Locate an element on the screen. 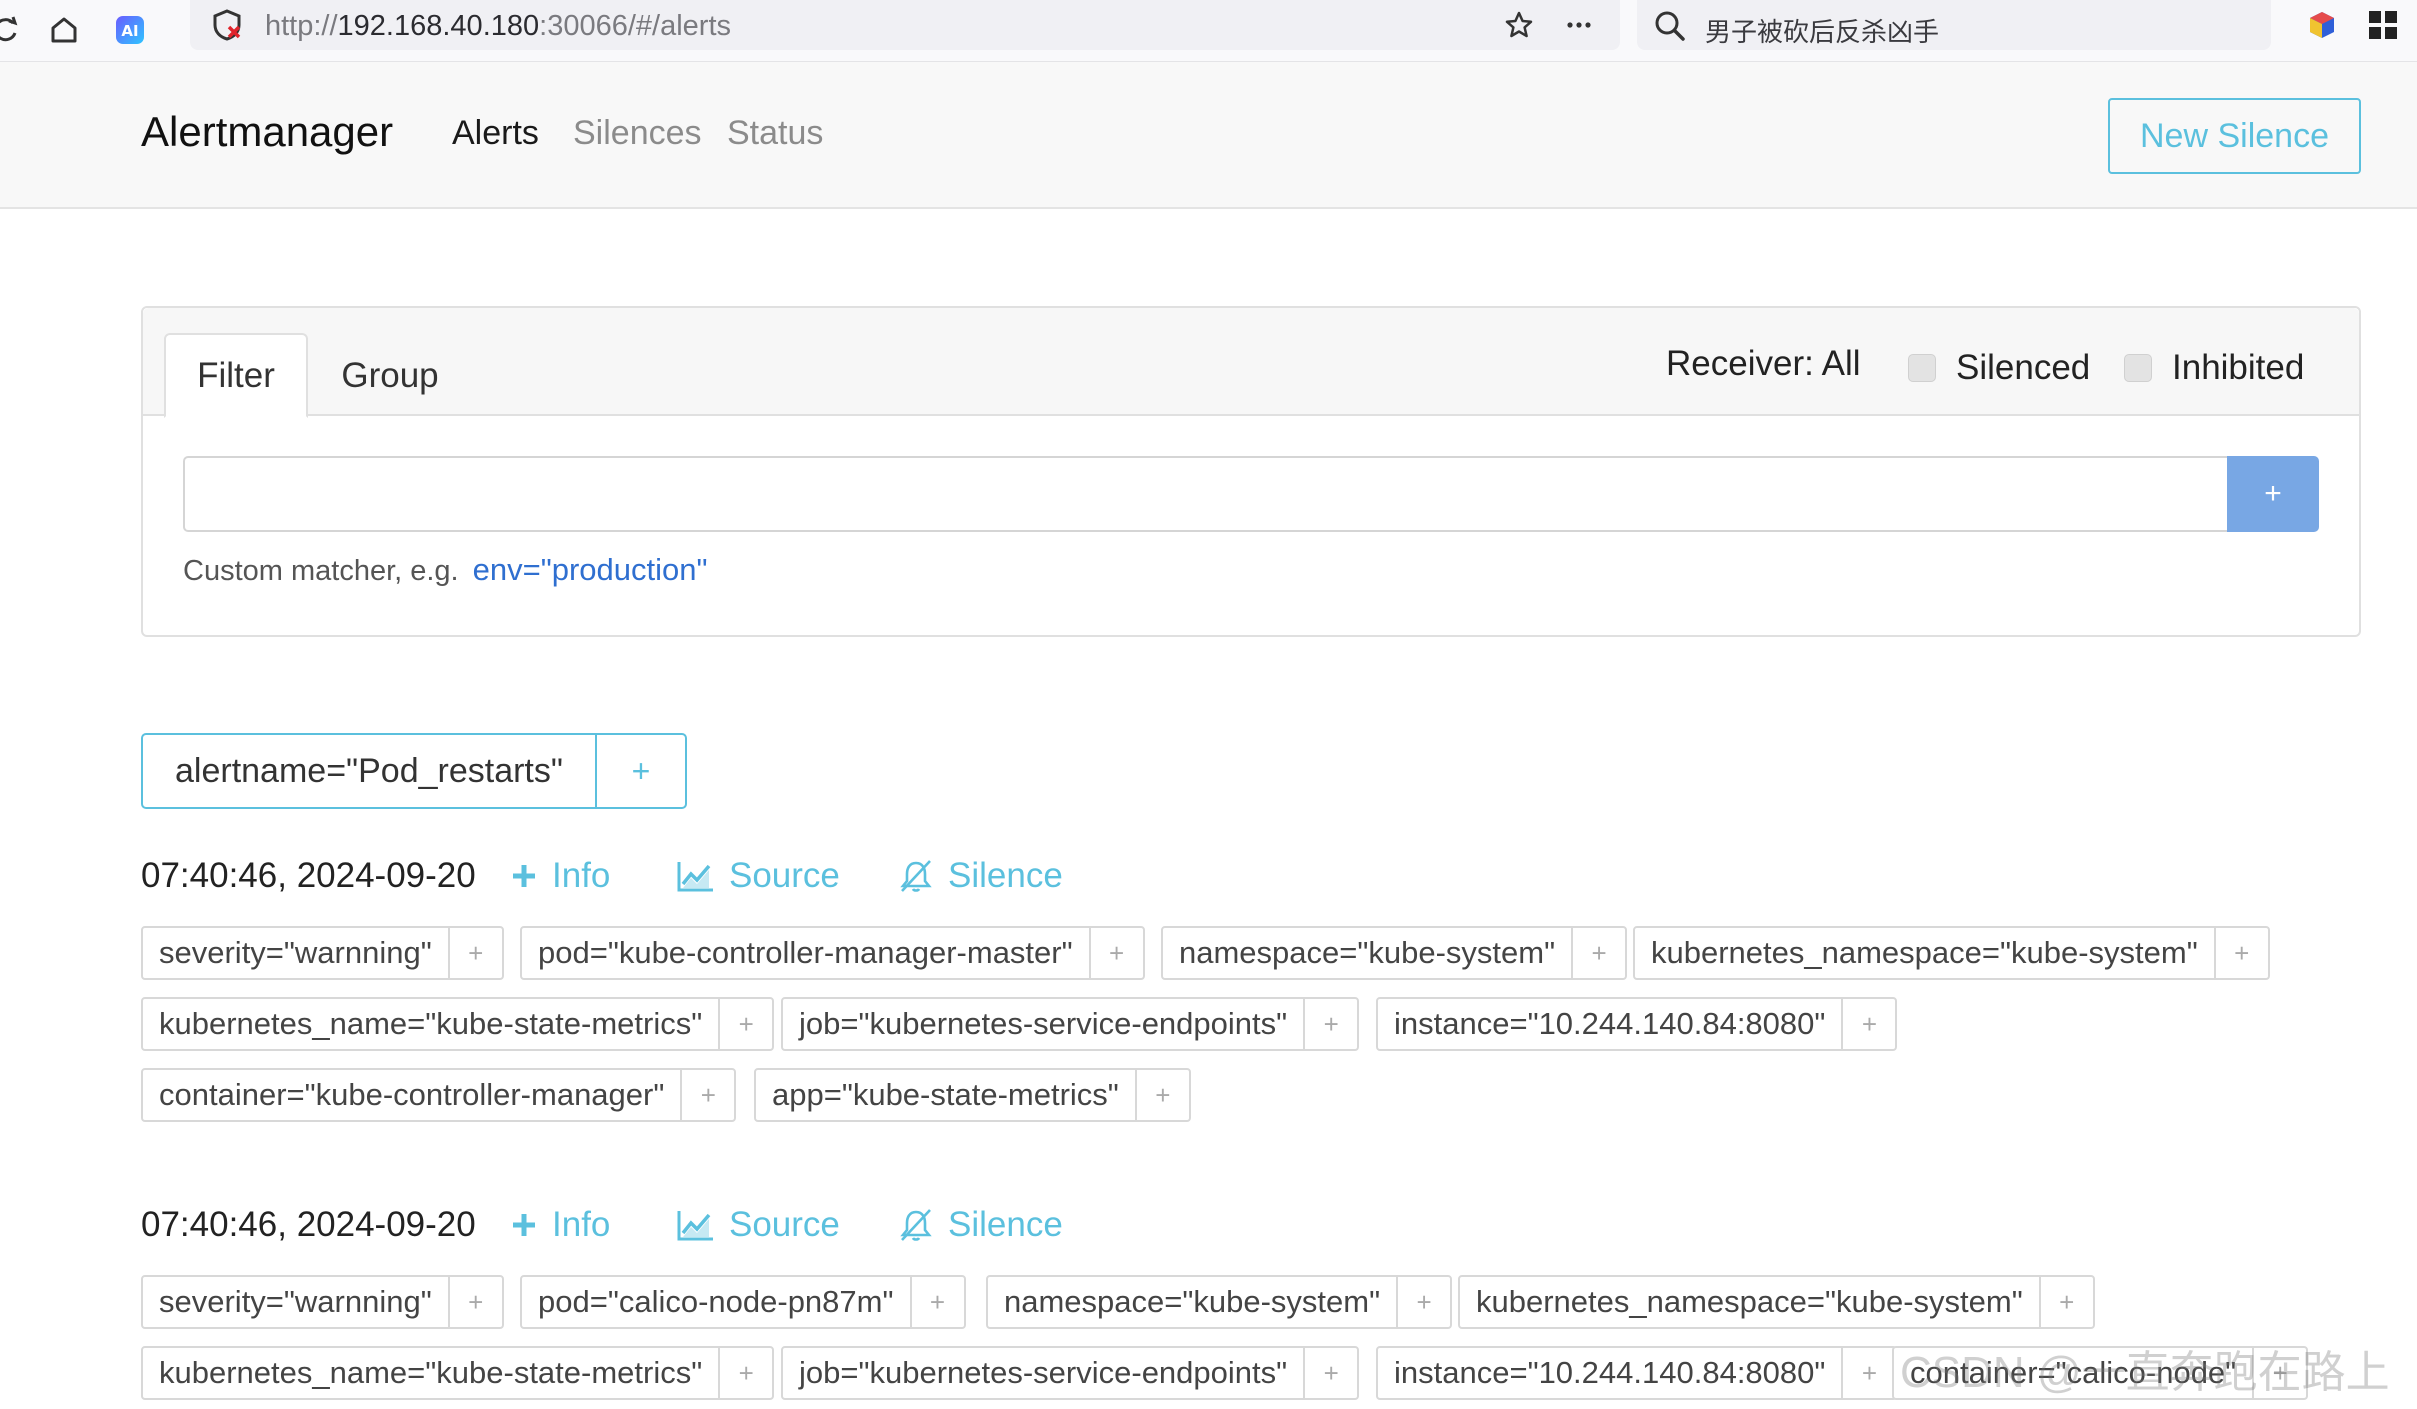  url-text: http://192.168.40.180:30066/#/alerts is located at coordinates (498, 26).